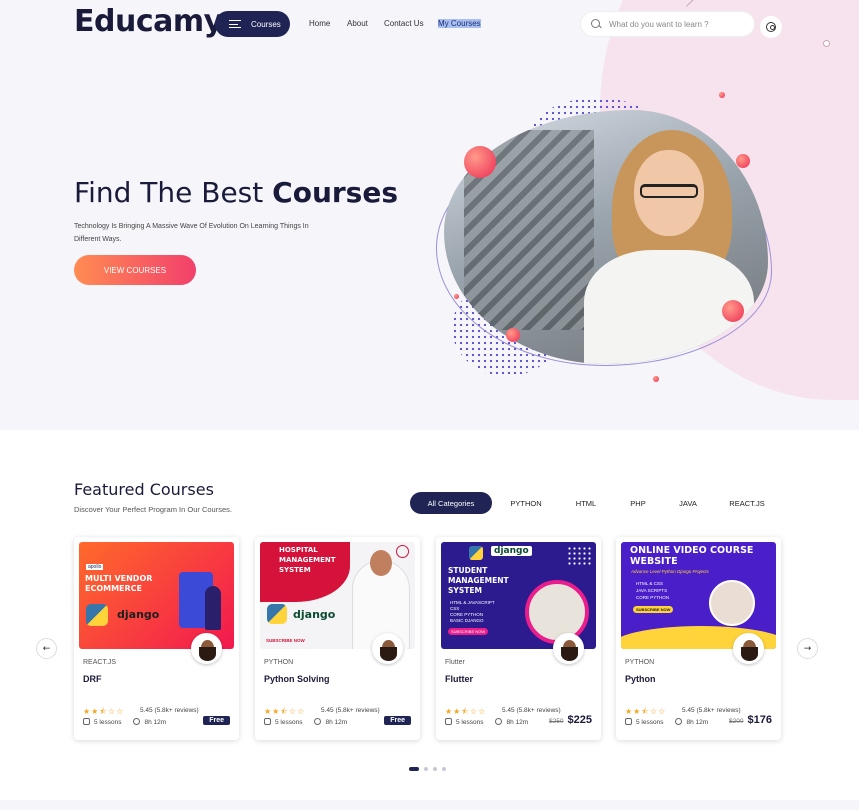 The width and height of the screenshot is (859, 810). I want to click on search-input: What do you want to learn ?, so click(659, 24).